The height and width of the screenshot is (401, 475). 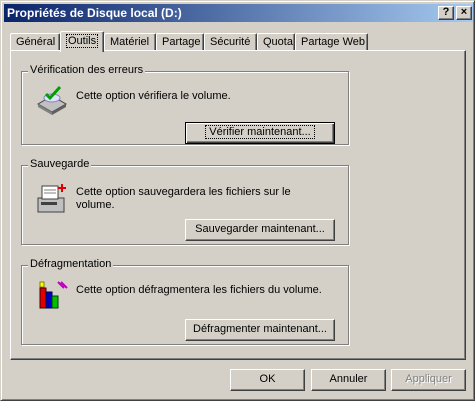 What do you see at coordinates (276, 42) in the screenshot?
I see `tab-quota: Quota` at bounding box center [276, 42].